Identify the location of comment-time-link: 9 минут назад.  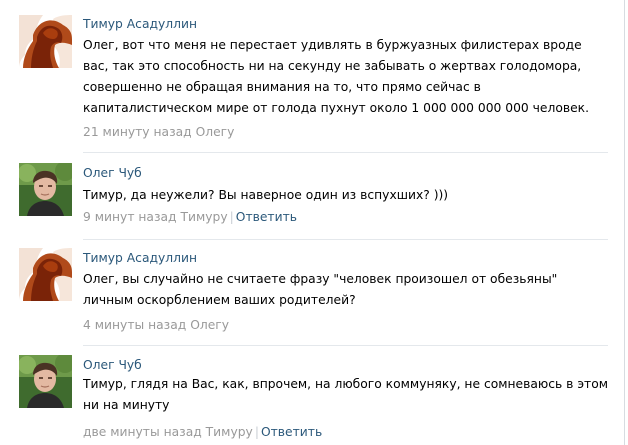
(130, 217).